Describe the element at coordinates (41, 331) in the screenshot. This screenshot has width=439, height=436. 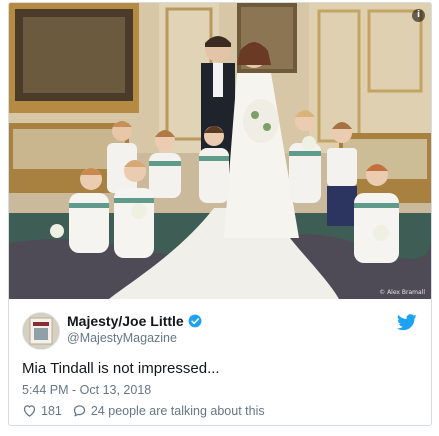
I see `avatar` at that location.